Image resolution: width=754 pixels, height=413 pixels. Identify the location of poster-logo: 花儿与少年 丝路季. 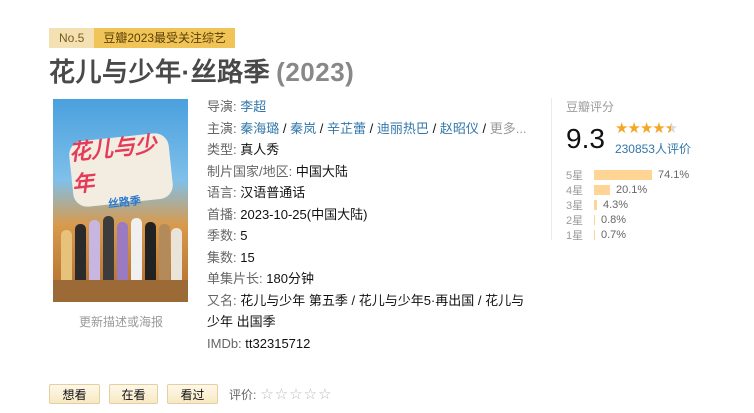
(121, 171).